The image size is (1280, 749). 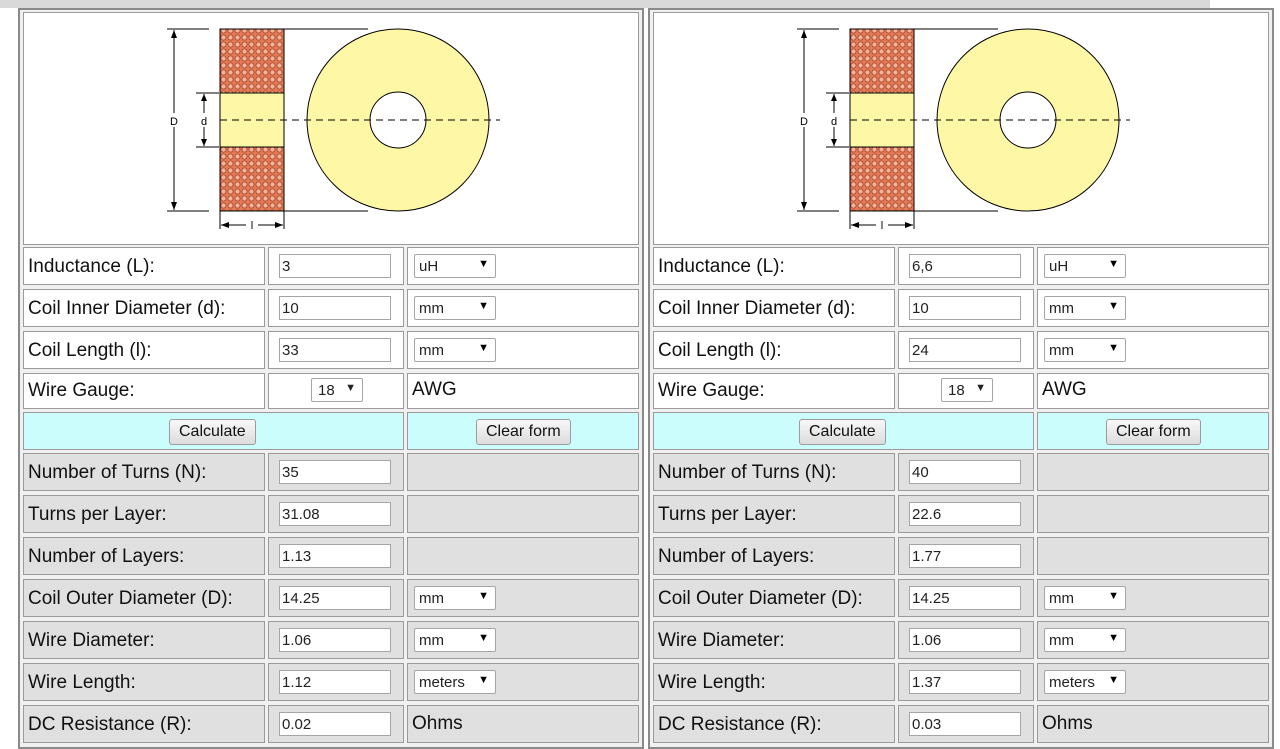 I want to click on dc-resistance-output: 0.02, so click(x=335, y=724).